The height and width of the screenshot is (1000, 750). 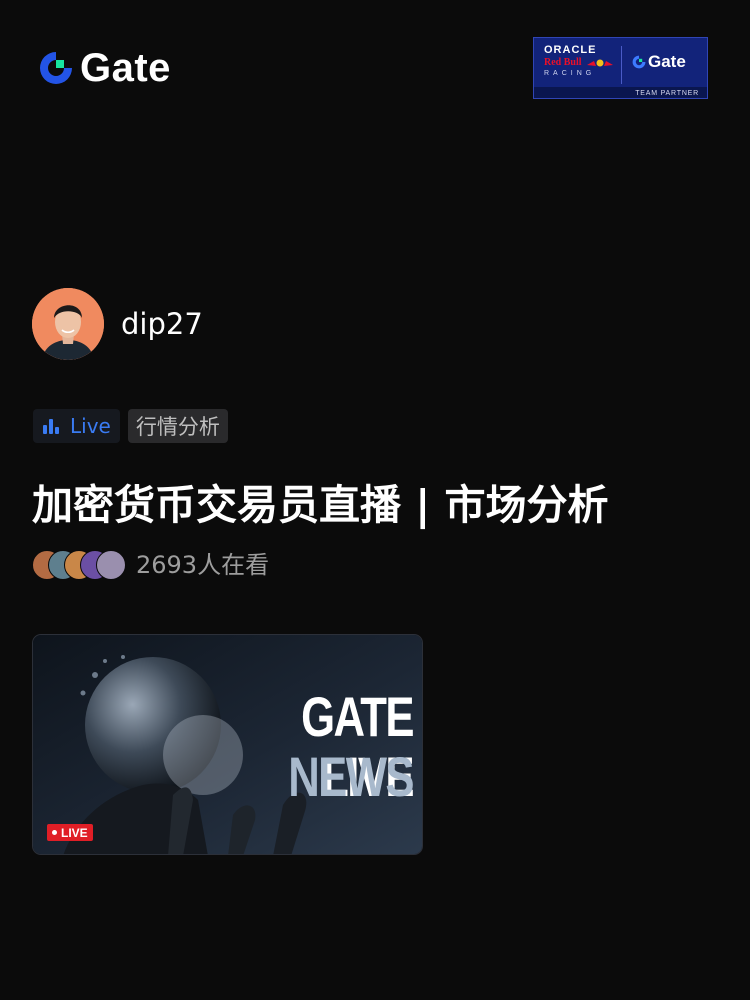 I want to click on badge-gate-logo: Gate, so click(x=658, y=62).